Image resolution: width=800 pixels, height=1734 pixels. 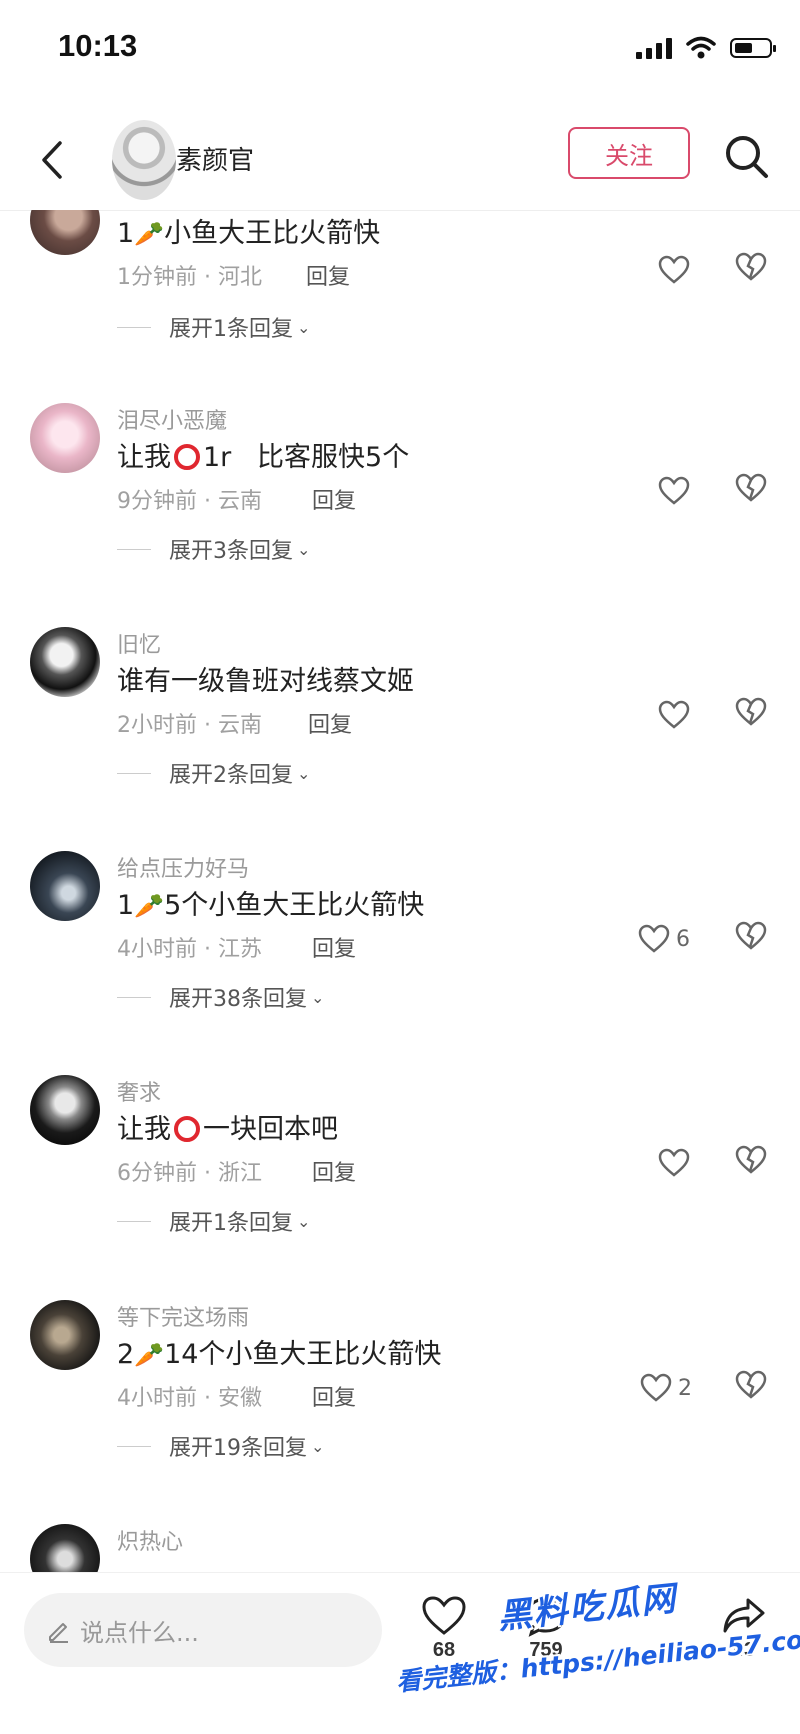 I want to click on expand-replies: 展开19条回复 ⌄, so click(x=220, y=1446).